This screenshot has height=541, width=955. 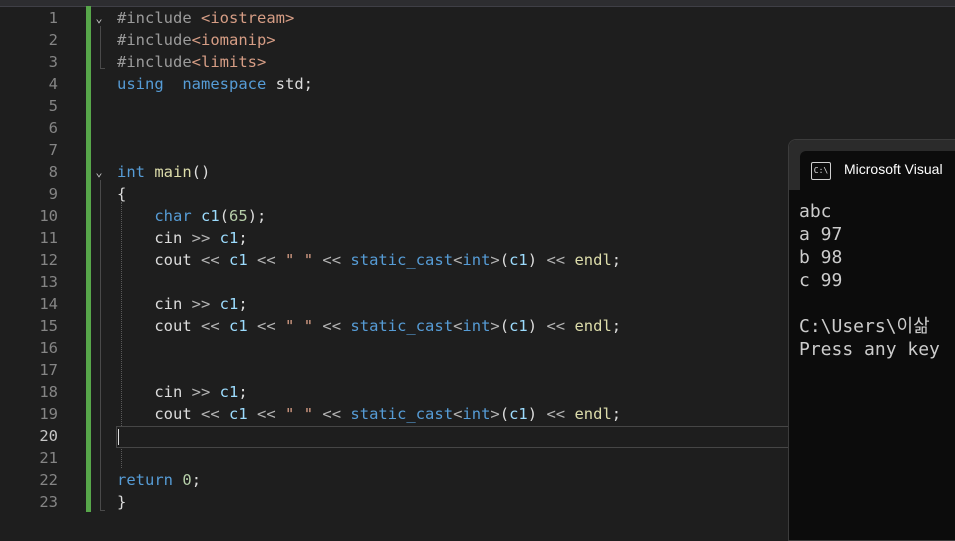 What do you see at coordinates (145, 480) in the screenshot?
I see `code-token: return` at bounding box center [145, 480].